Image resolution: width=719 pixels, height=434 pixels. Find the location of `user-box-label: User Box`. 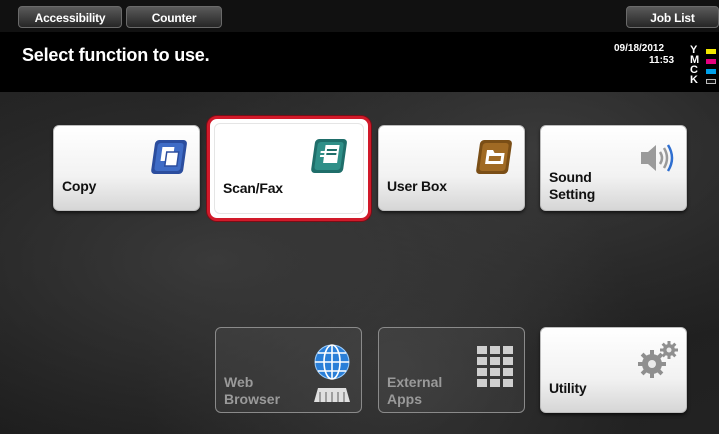

user-box-label: User Box is located at coordinates (417, 186).